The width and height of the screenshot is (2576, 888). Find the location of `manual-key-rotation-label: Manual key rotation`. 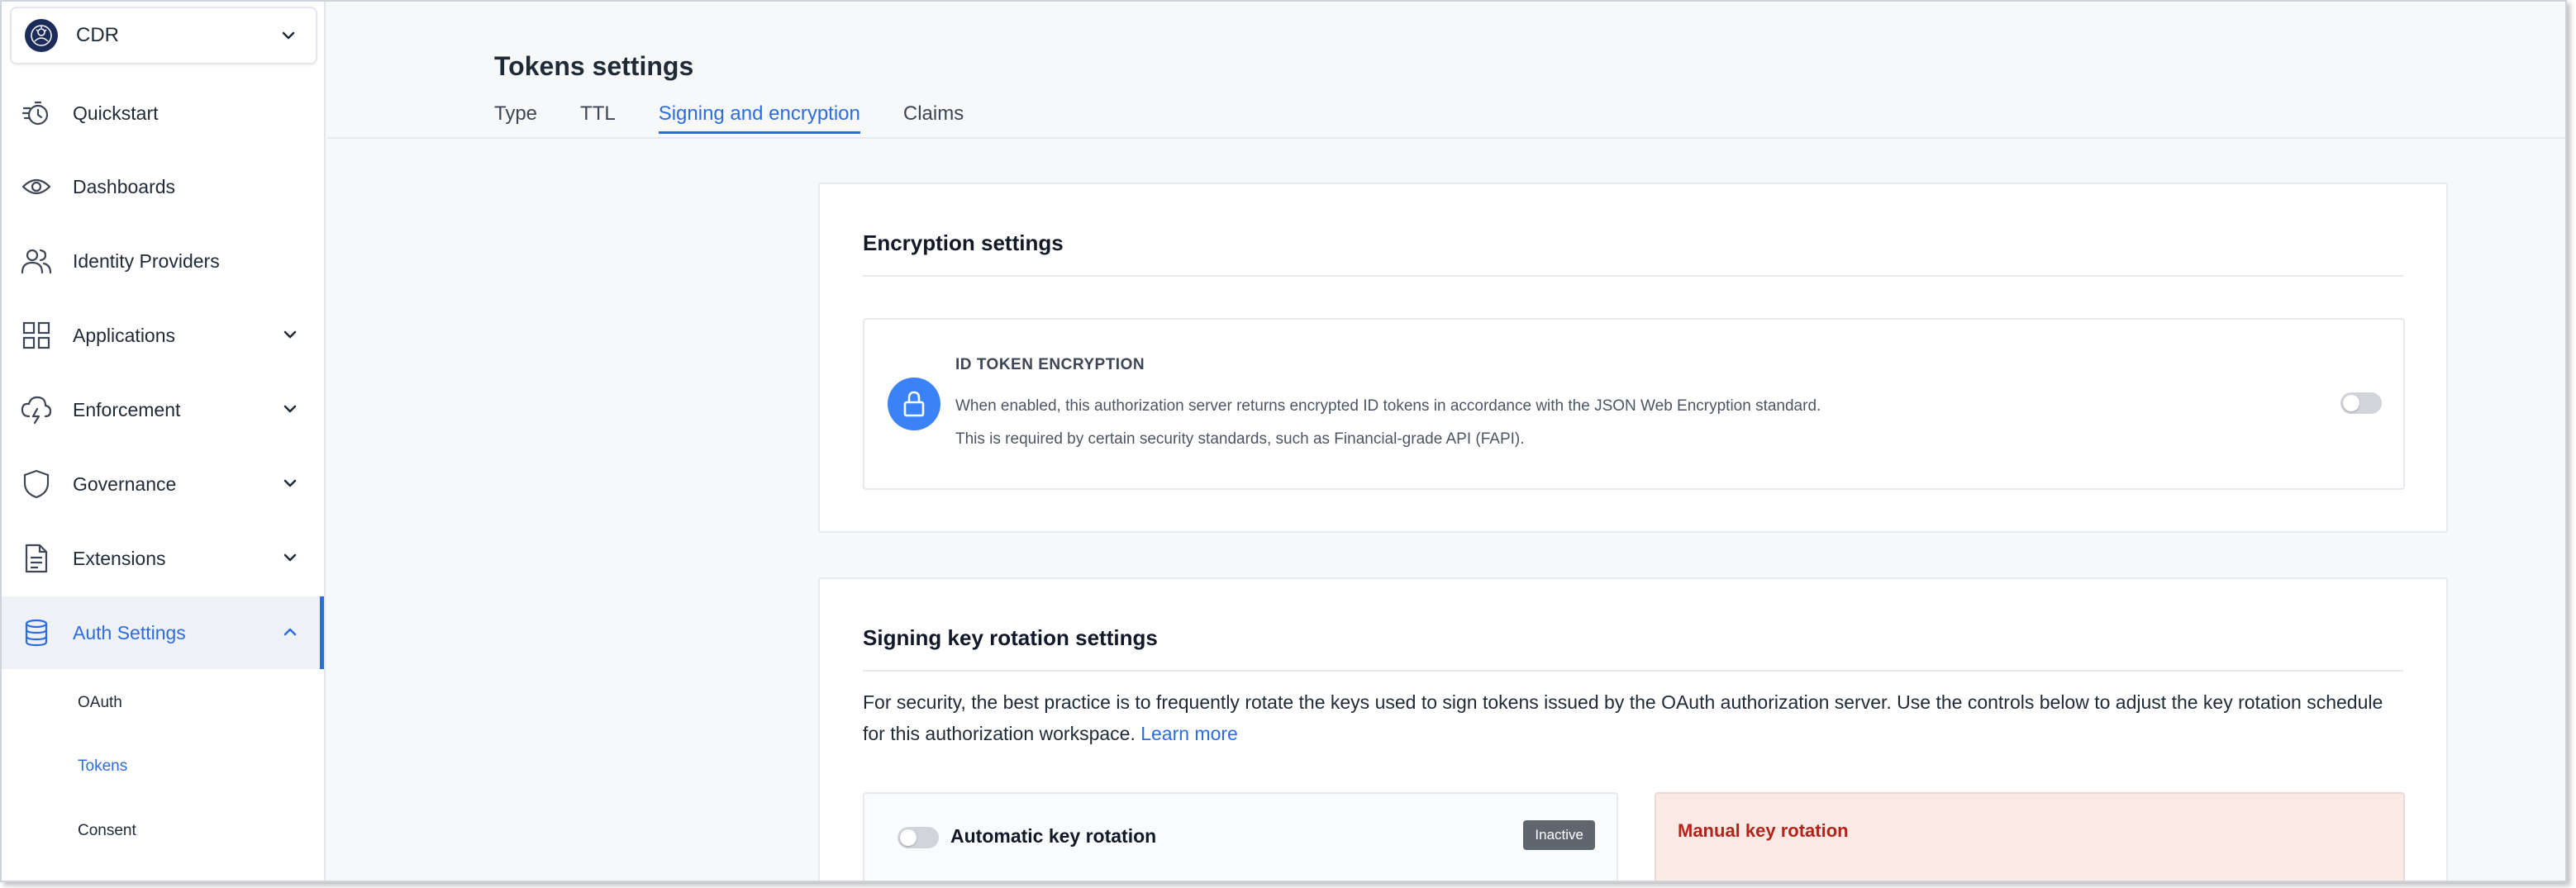

manual-key-rotation-label: Manual key rotation is located at coordinates (1764, 830).